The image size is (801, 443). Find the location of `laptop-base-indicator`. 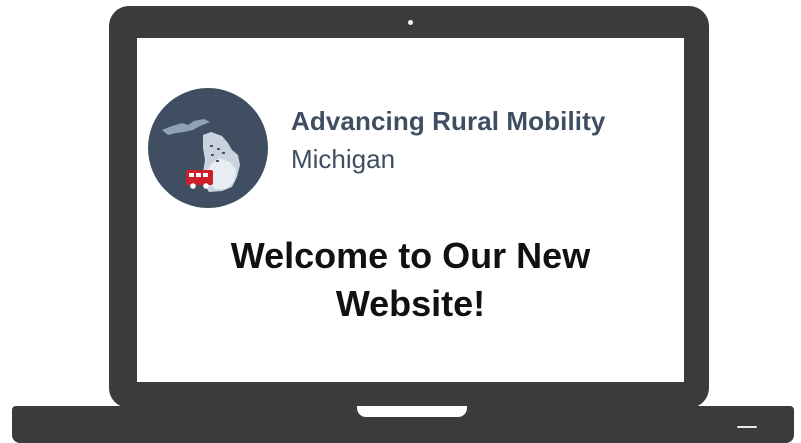

laptop-base-indicator is located at coordinates (747, 427).